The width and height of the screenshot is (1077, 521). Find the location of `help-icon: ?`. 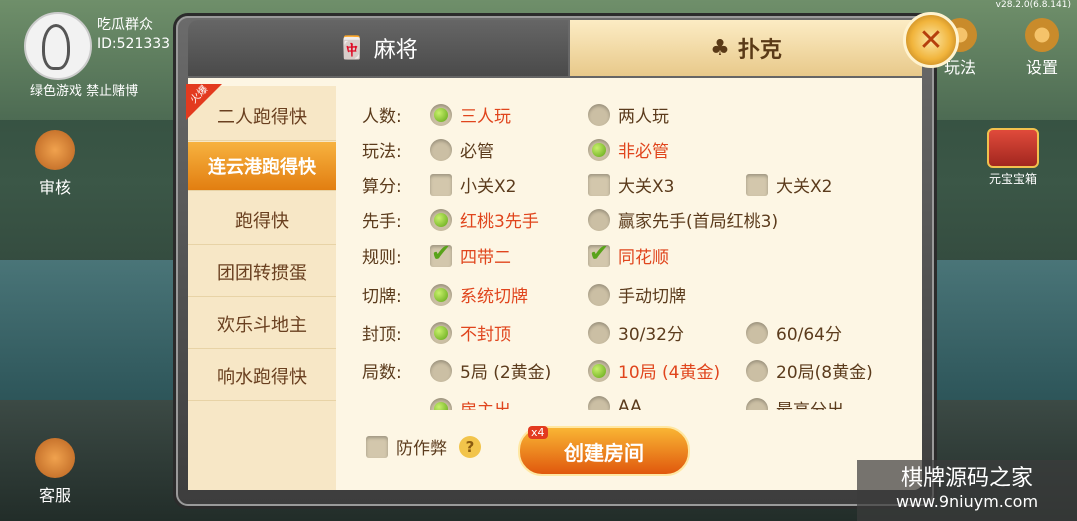

help-icon: ? is located at coordinates (470, 446).